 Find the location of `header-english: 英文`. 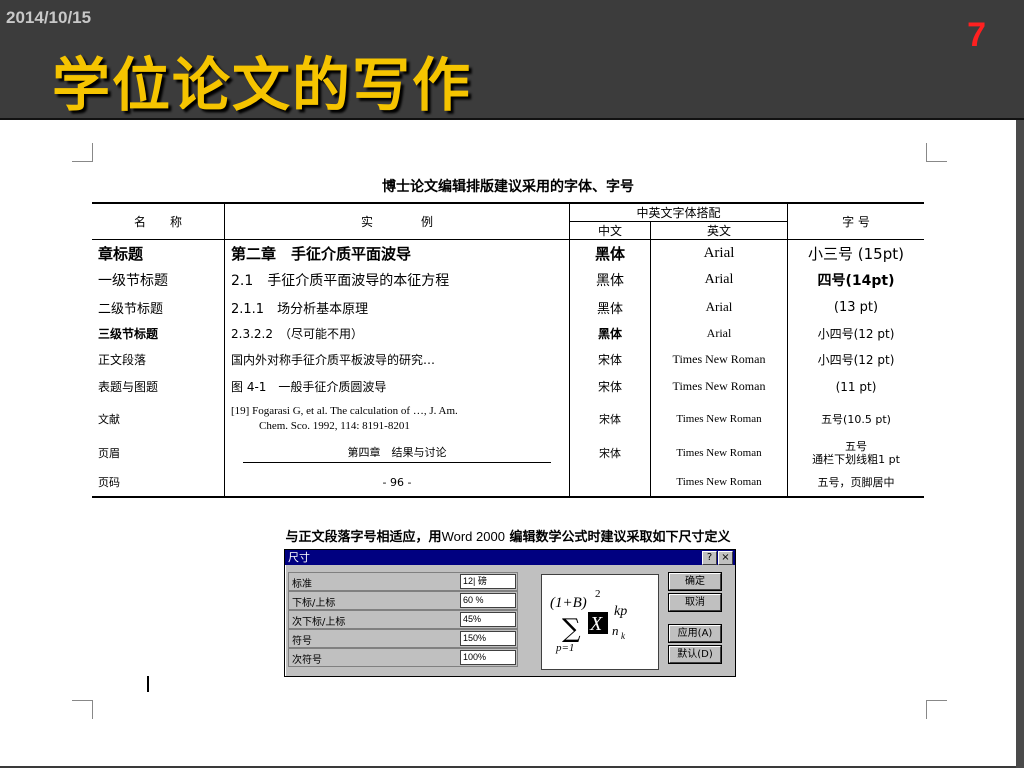

header-english: 英文 is located at coordinates (719, 230).